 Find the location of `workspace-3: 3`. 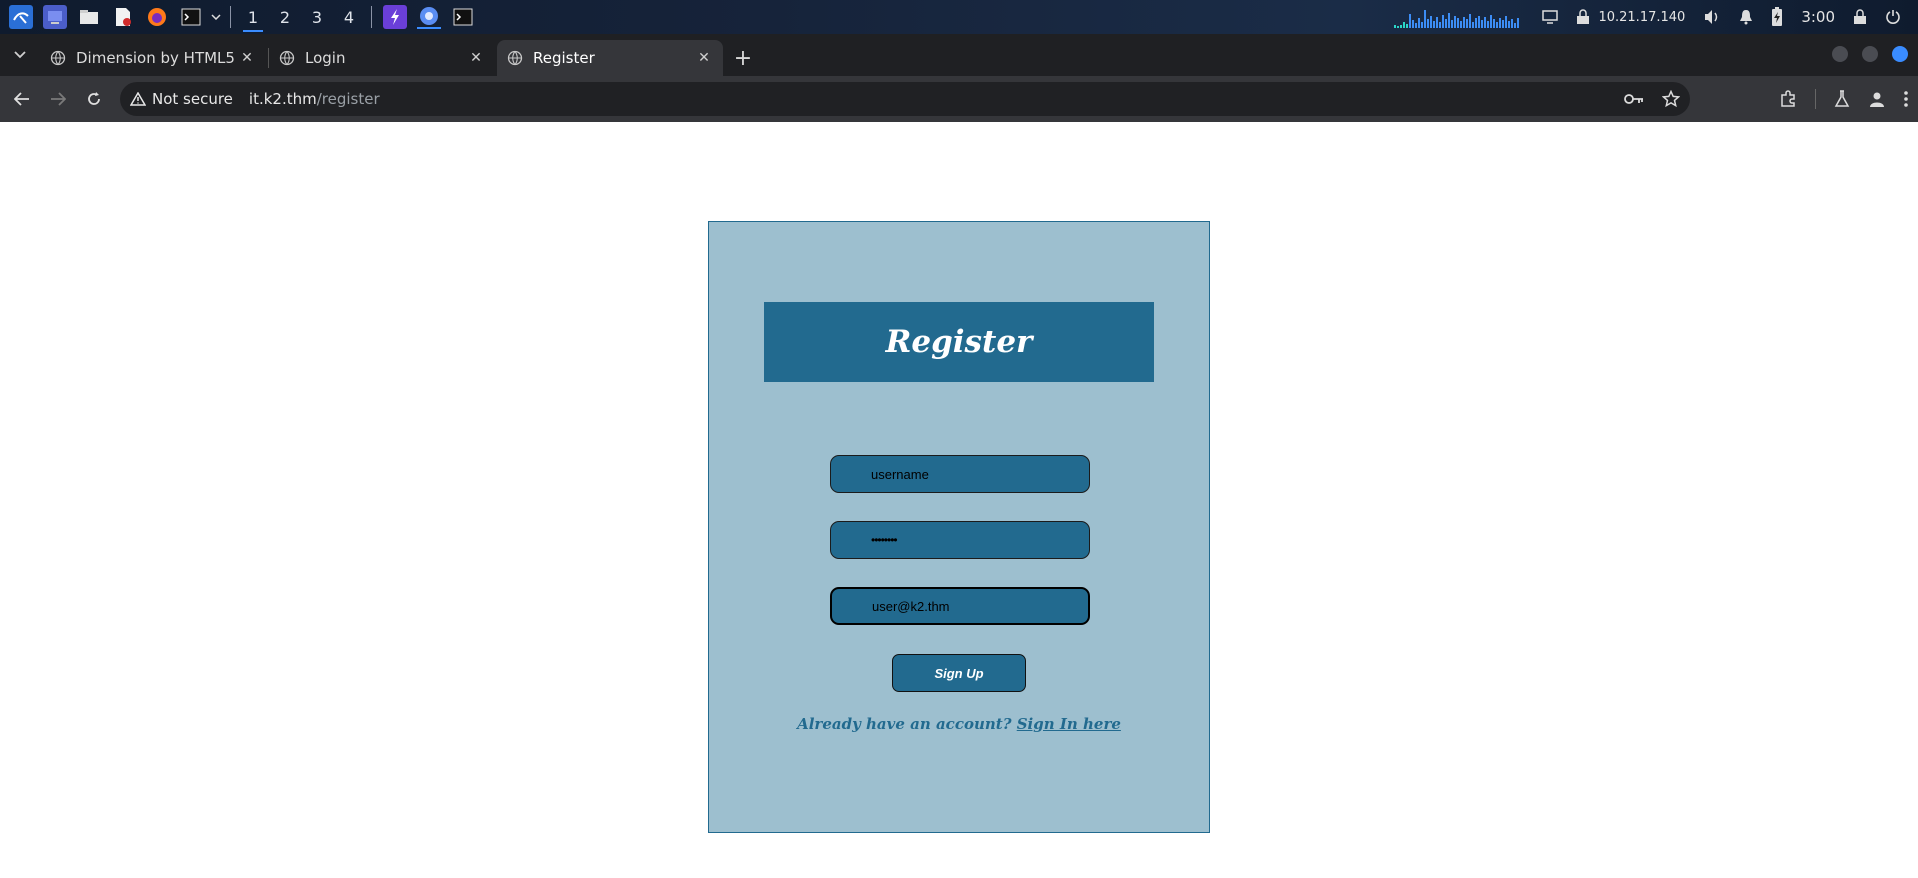

workspace-3: 3 is located at coordinates (317, 17).